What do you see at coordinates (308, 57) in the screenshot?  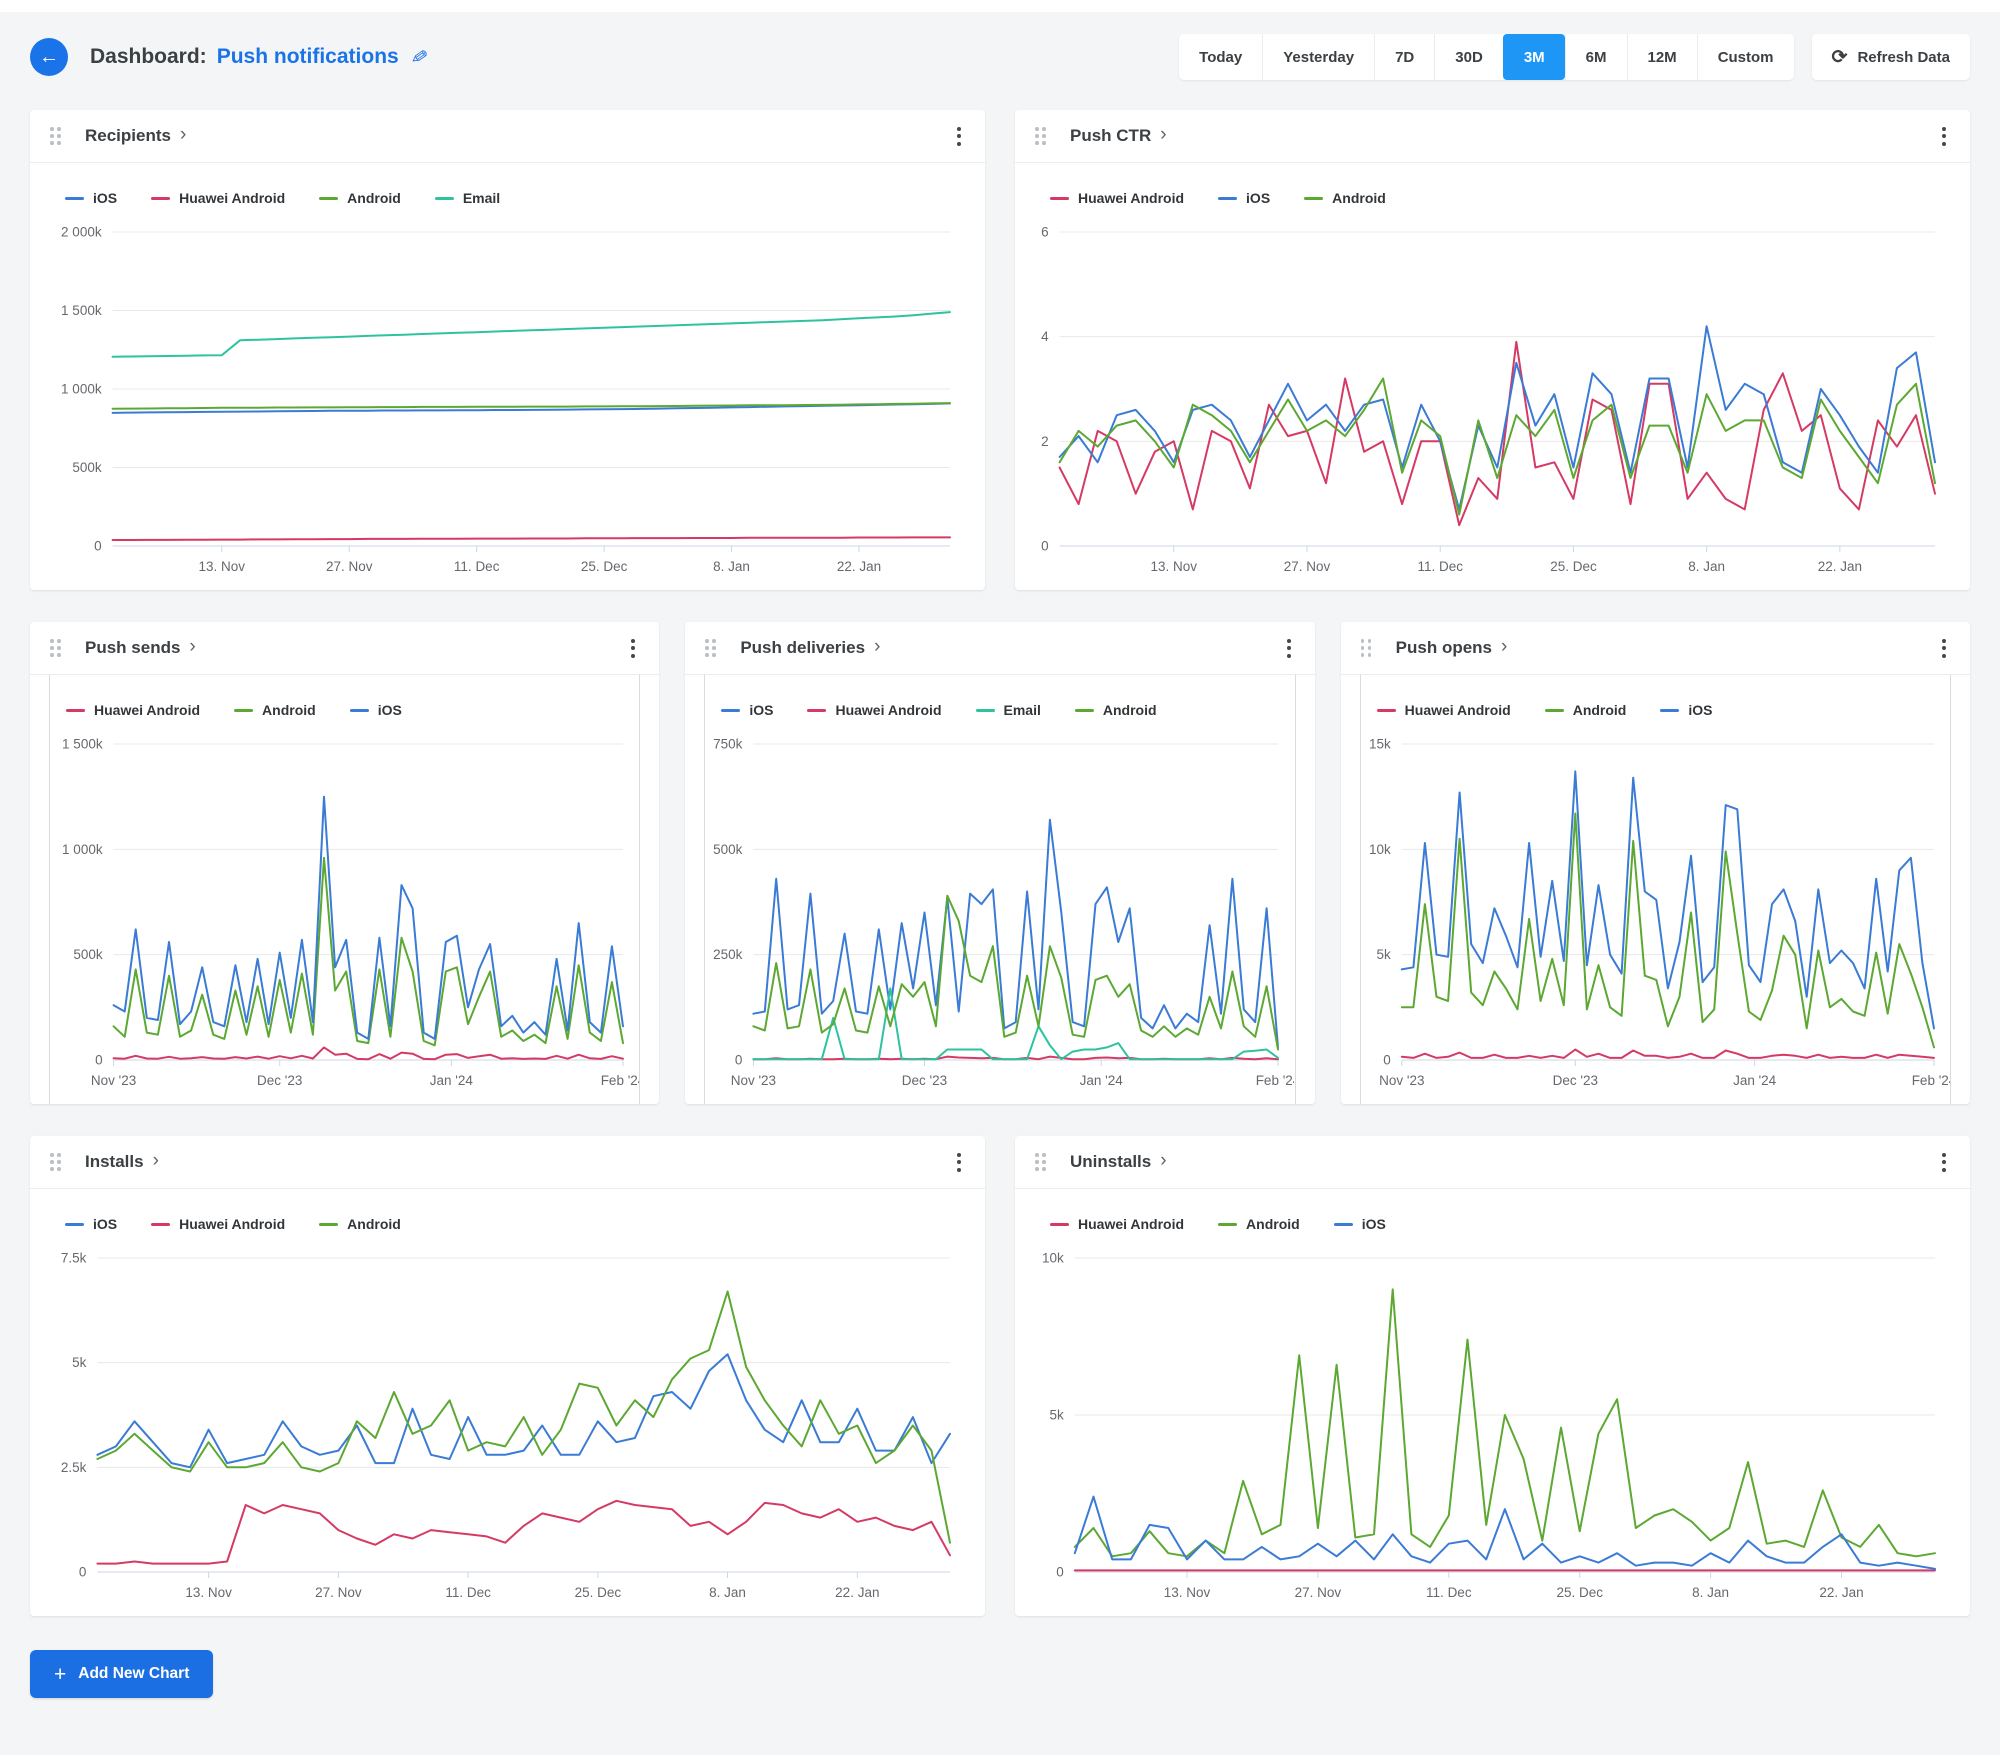 I see `dashboard-name: Push notifications` at bounding box center [308, 57].